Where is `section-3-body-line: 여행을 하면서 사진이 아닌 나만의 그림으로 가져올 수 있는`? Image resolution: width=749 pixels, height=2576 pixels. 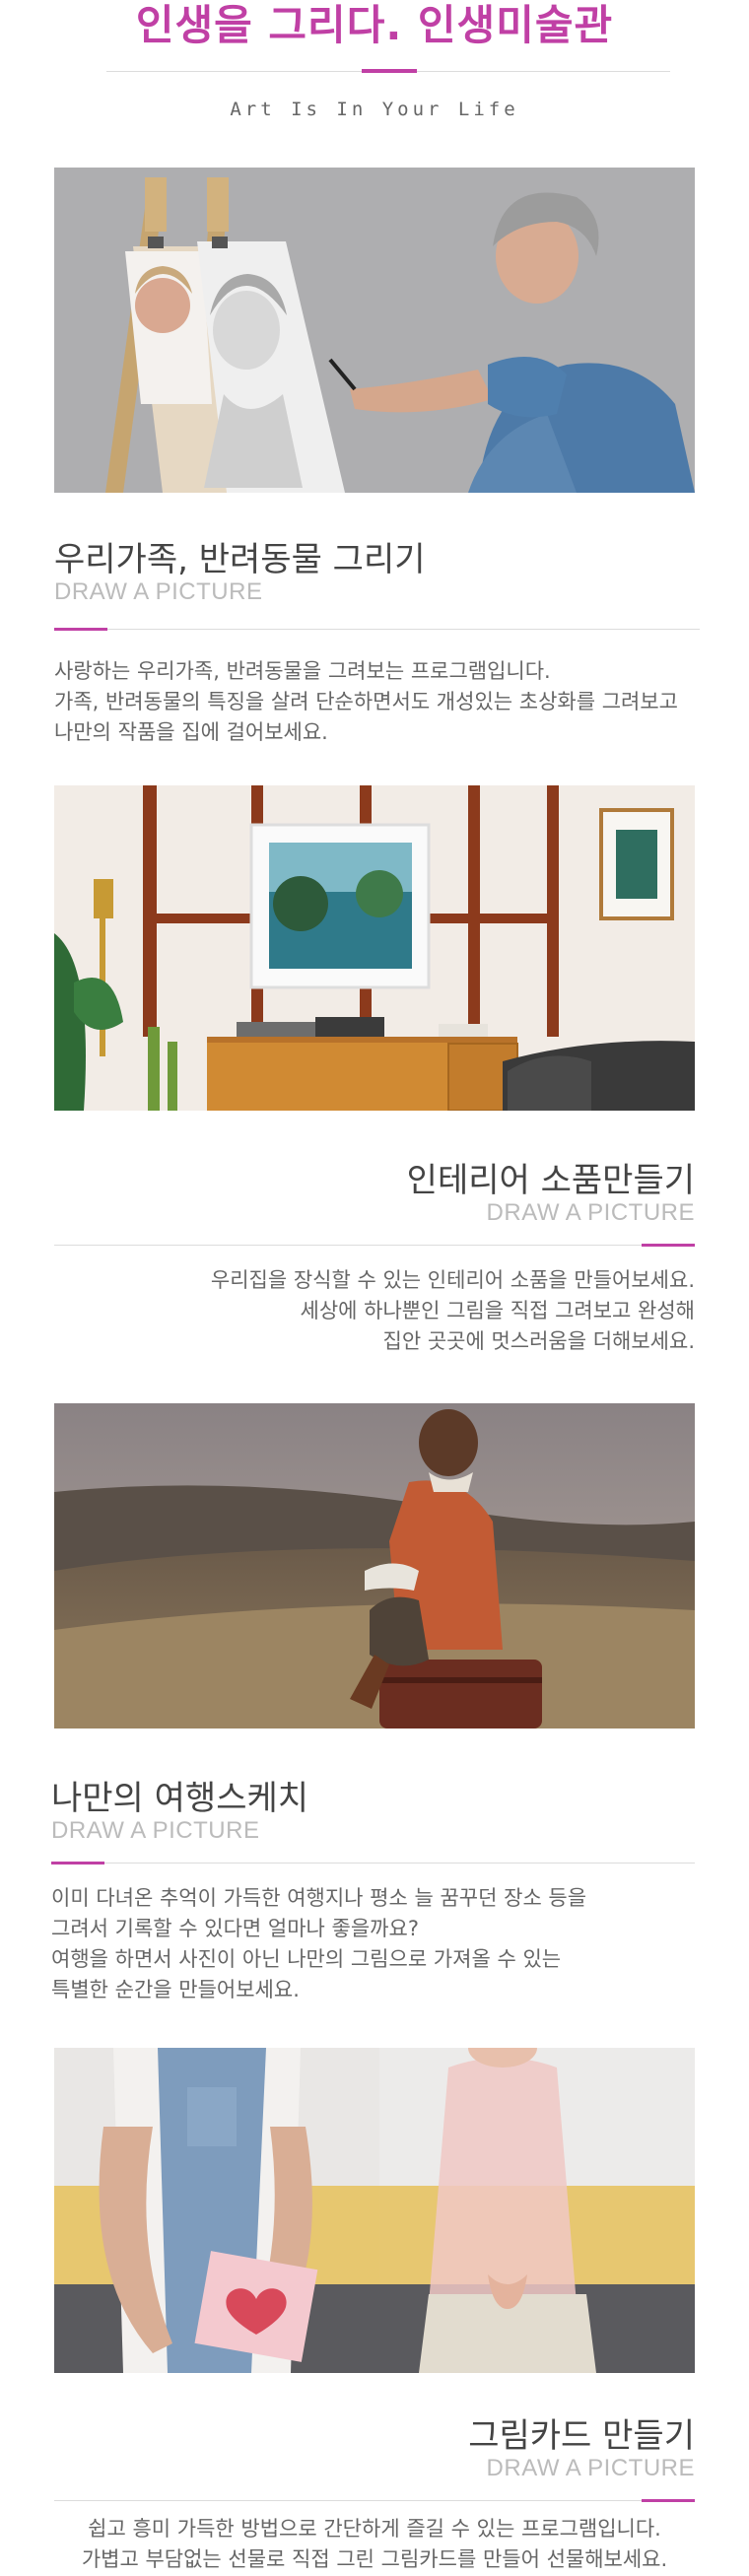 section-3-body-line: 여행을 하면서 사진이 아닌 나만의 그림으로 가져올 수 있는 is located at coordinates (306, 1959).